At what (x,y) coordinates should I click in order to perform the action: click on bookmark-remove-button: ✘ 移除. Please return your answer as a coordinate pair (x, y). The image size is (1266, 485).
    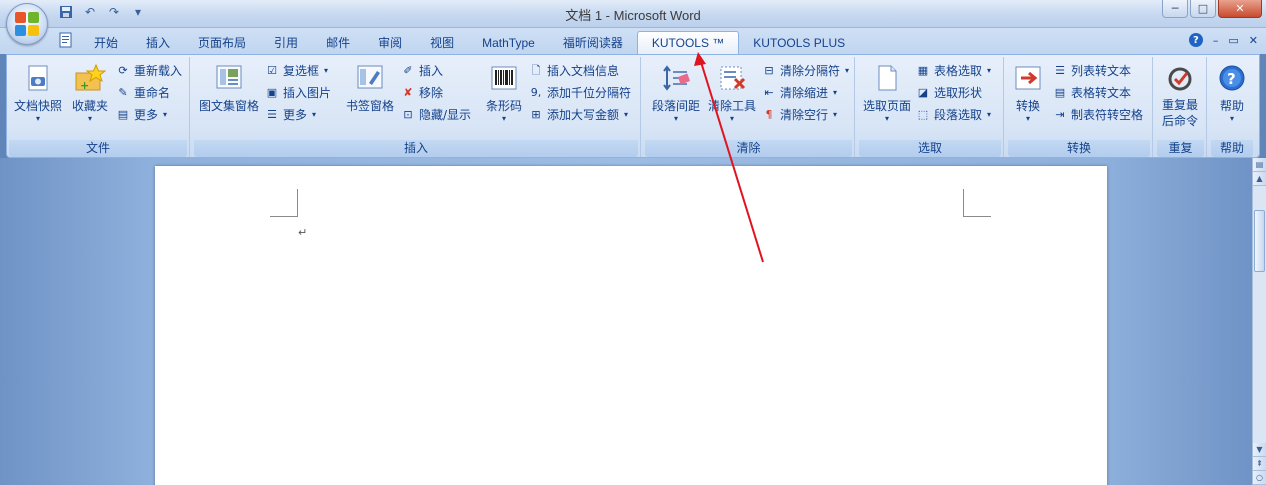
    Looking at the image, I should click on (421, 93).